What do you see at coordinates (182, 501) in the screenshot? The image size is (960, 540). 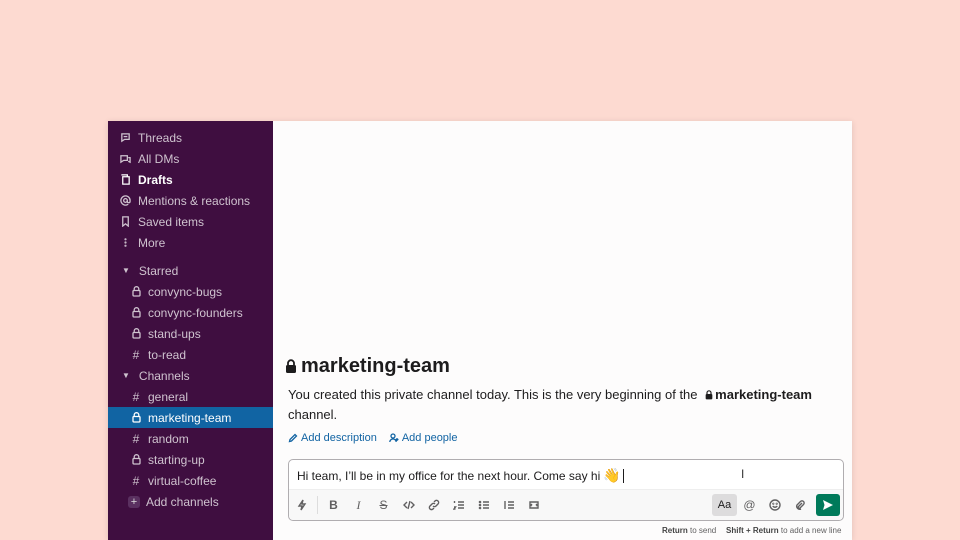 I see `add-channels-label: Add channels` at bounding box center [182, 501].